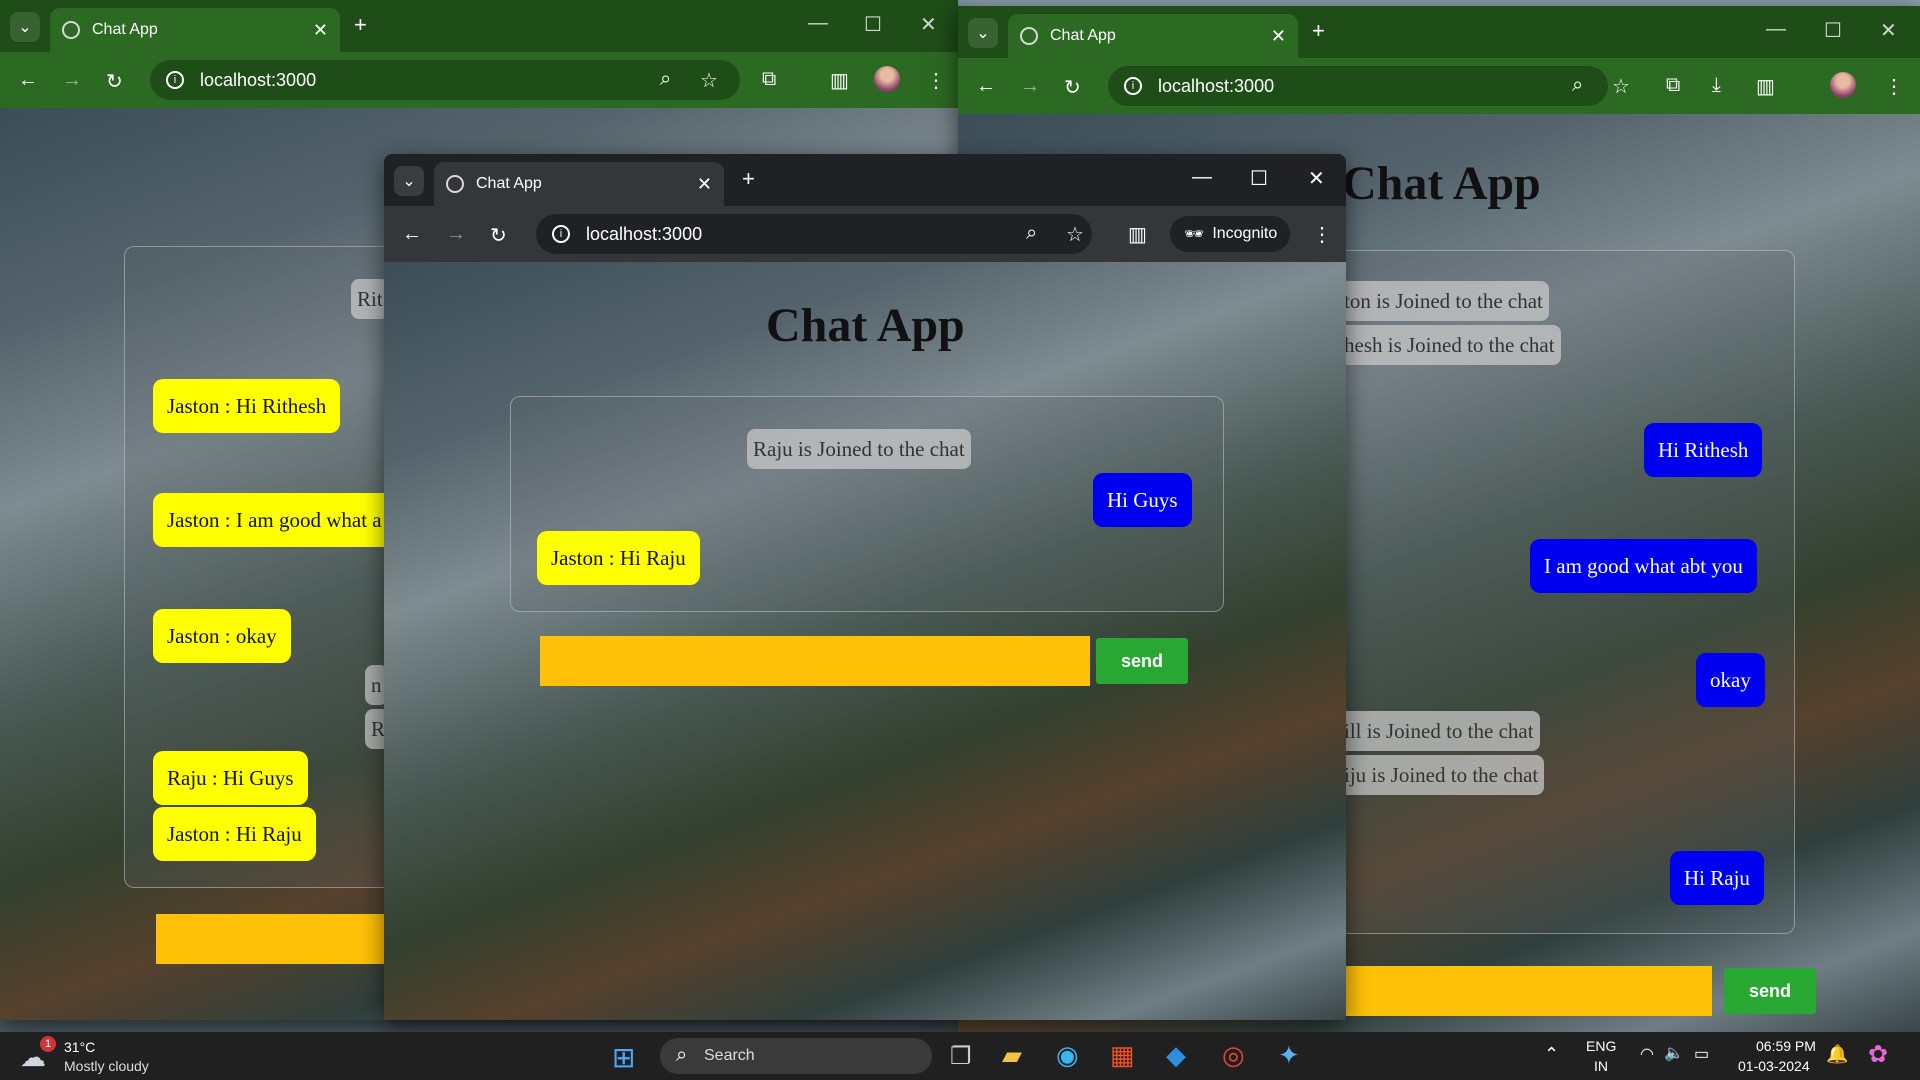  I want to click on battery-icon: ▭, so click(1701, 1054).